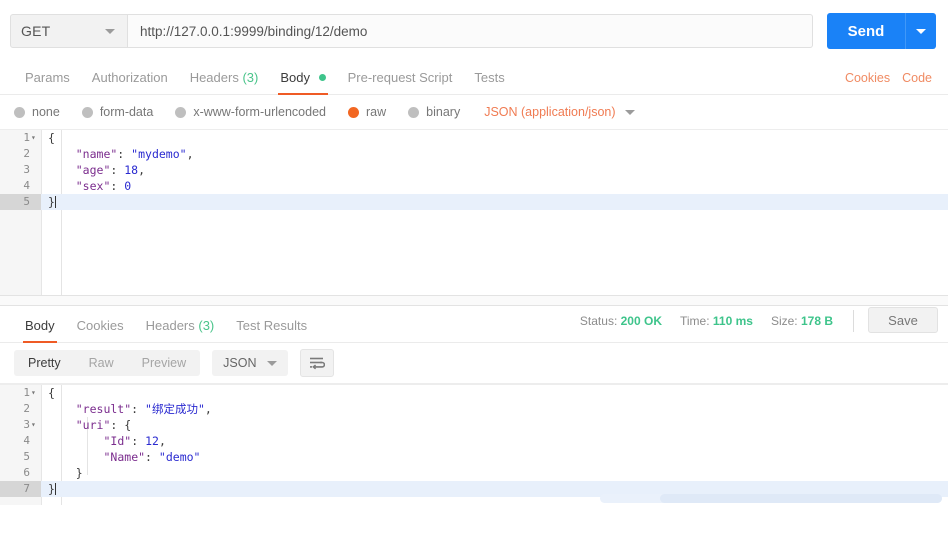 The width and height of the screenshot is (948, 538). I want to click on code-link: Code, so click(917, 82).